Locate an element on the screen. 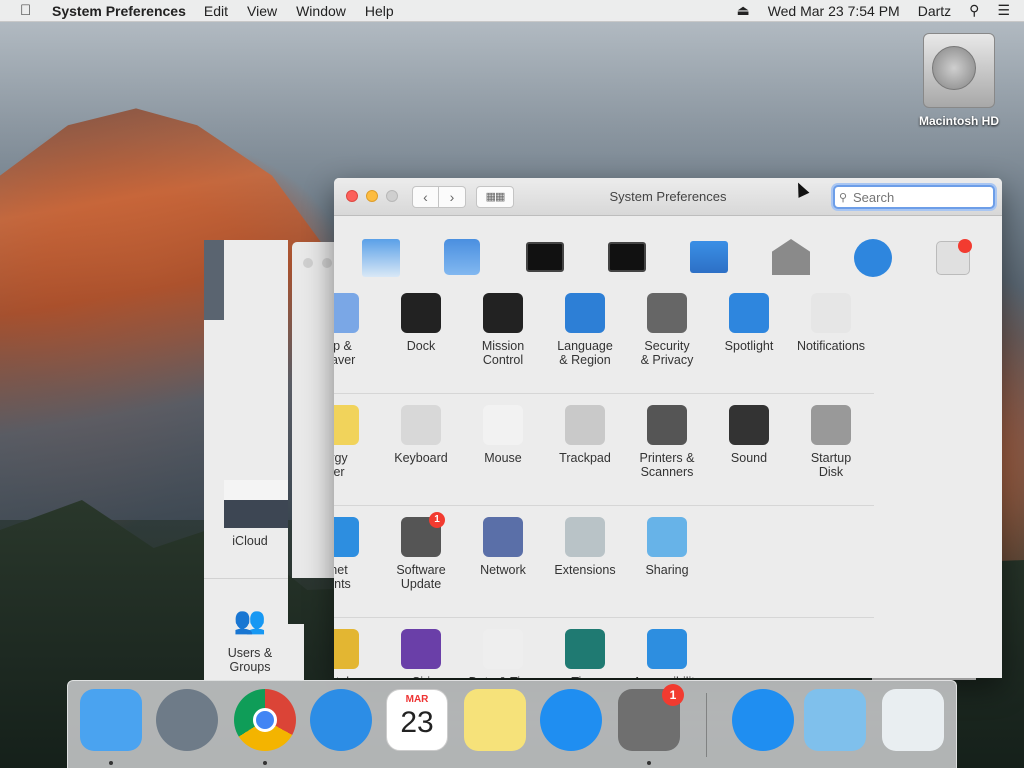 The width and height of the screenshot is (1024, 768). sound-icon is located at coordinates (749, 425).